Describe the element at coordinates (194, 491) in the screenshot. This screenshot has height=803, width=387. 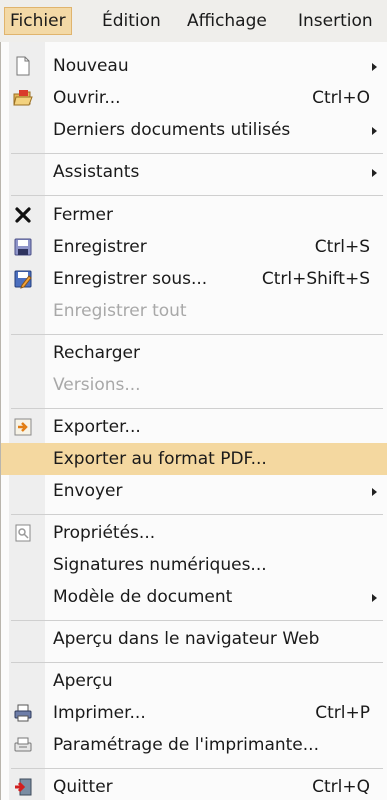
I see `menu-item-envoyer: Envoyer` at that location.